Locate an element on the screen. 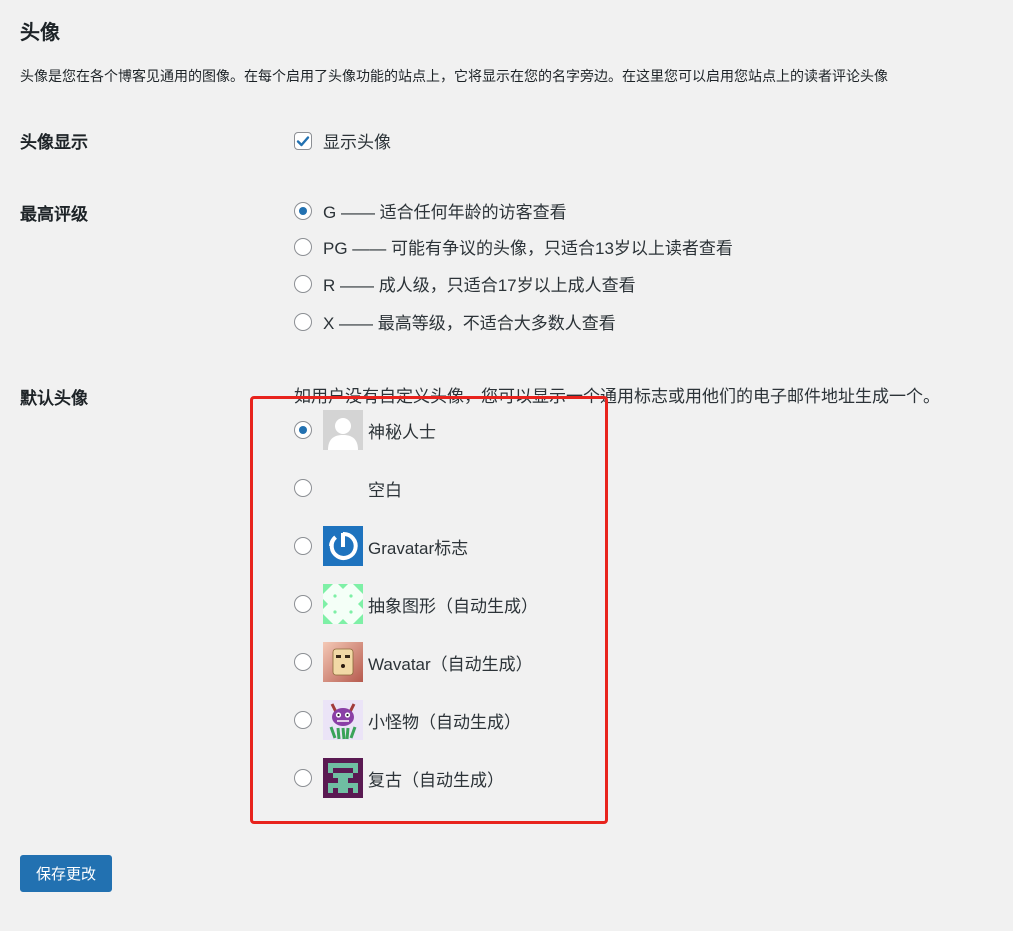 This screenshot has height=931, width=1013. page-title: 头像 is located at coordinates (40, 33).